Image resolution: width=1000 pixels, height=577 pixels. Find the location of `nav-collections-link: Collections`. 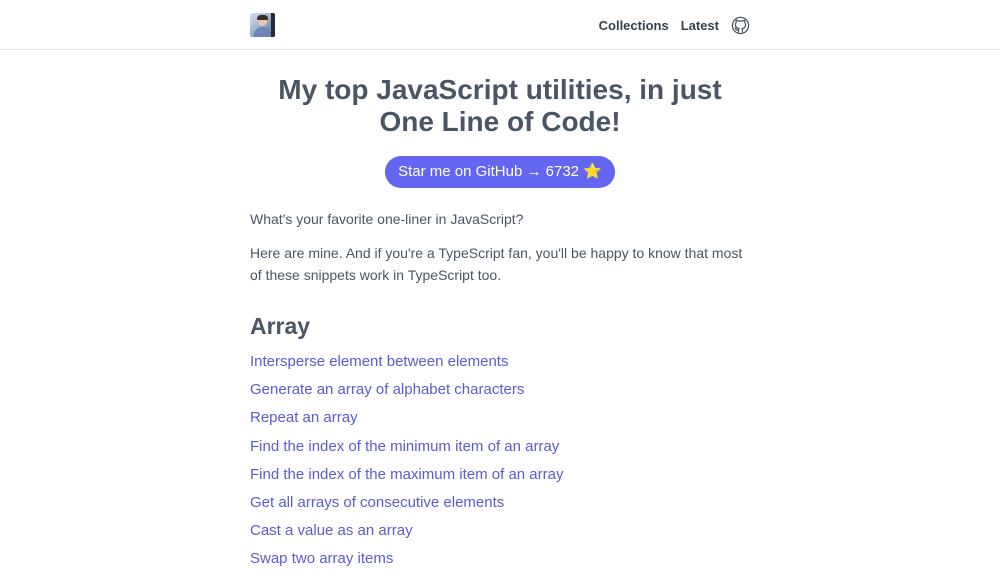

nav-collections-link: Collections is located at coordinates (634, 25).